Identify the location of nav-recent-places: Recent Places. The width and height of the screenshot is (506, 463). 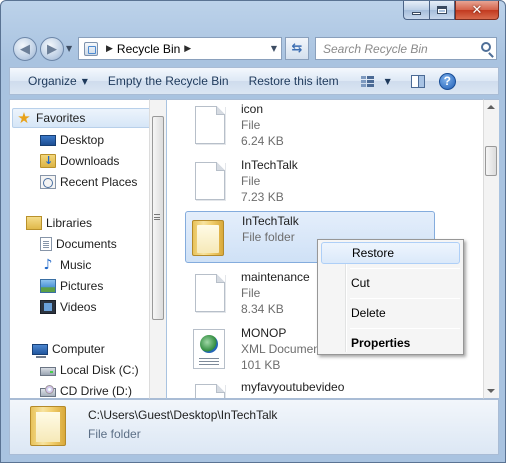
(88, 182).